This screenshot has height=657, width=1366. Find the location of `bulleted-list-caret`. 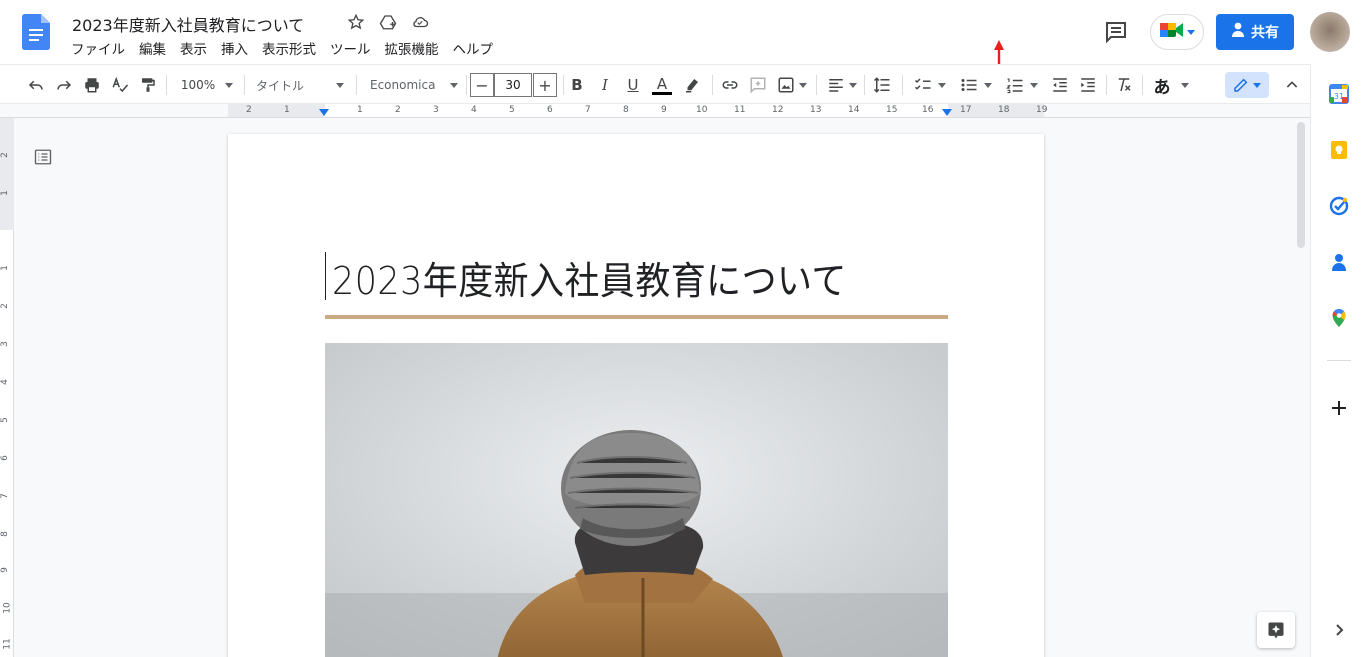

bulleted-list-caret is located at coordinates (988, 85).